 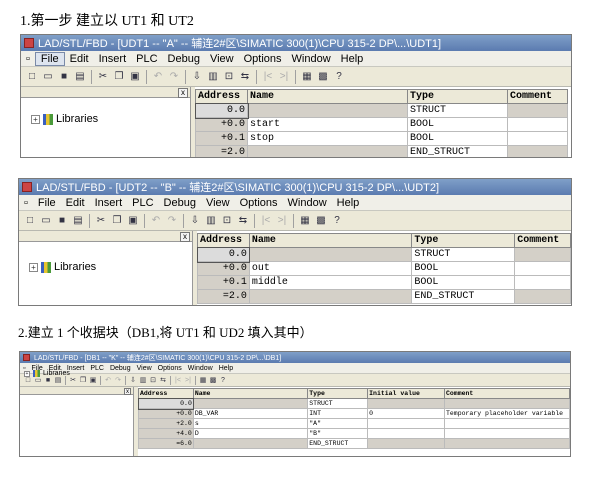 I want to click on cell-address: +2.0, so click(x=166, y=423).